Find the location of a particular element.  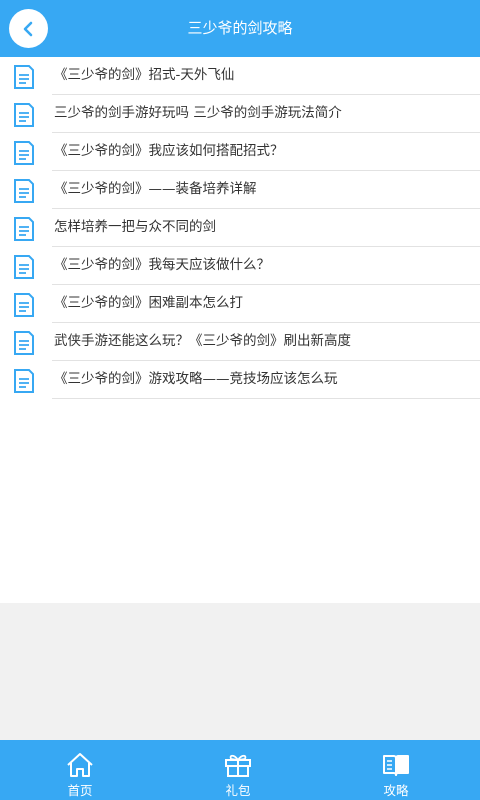

divider is located at coordinates (266, 398).